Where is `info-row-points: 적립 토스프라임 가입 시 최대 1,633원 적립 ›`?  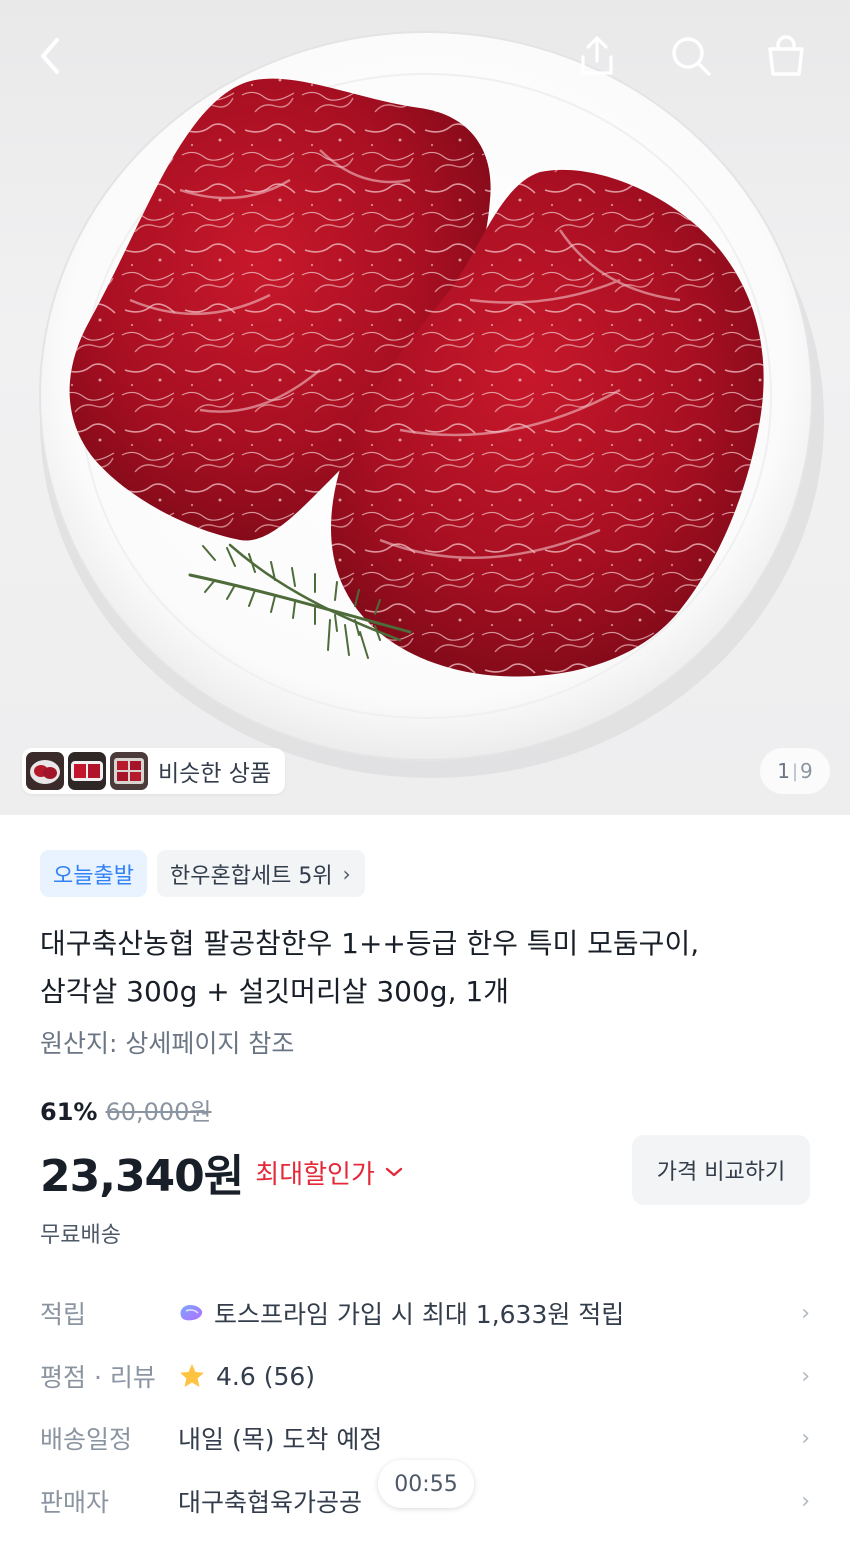 info-row-points: 적립 토스프라임 가입 시 최대 1,633원 적립 › is located at coordinates (425, 1313).